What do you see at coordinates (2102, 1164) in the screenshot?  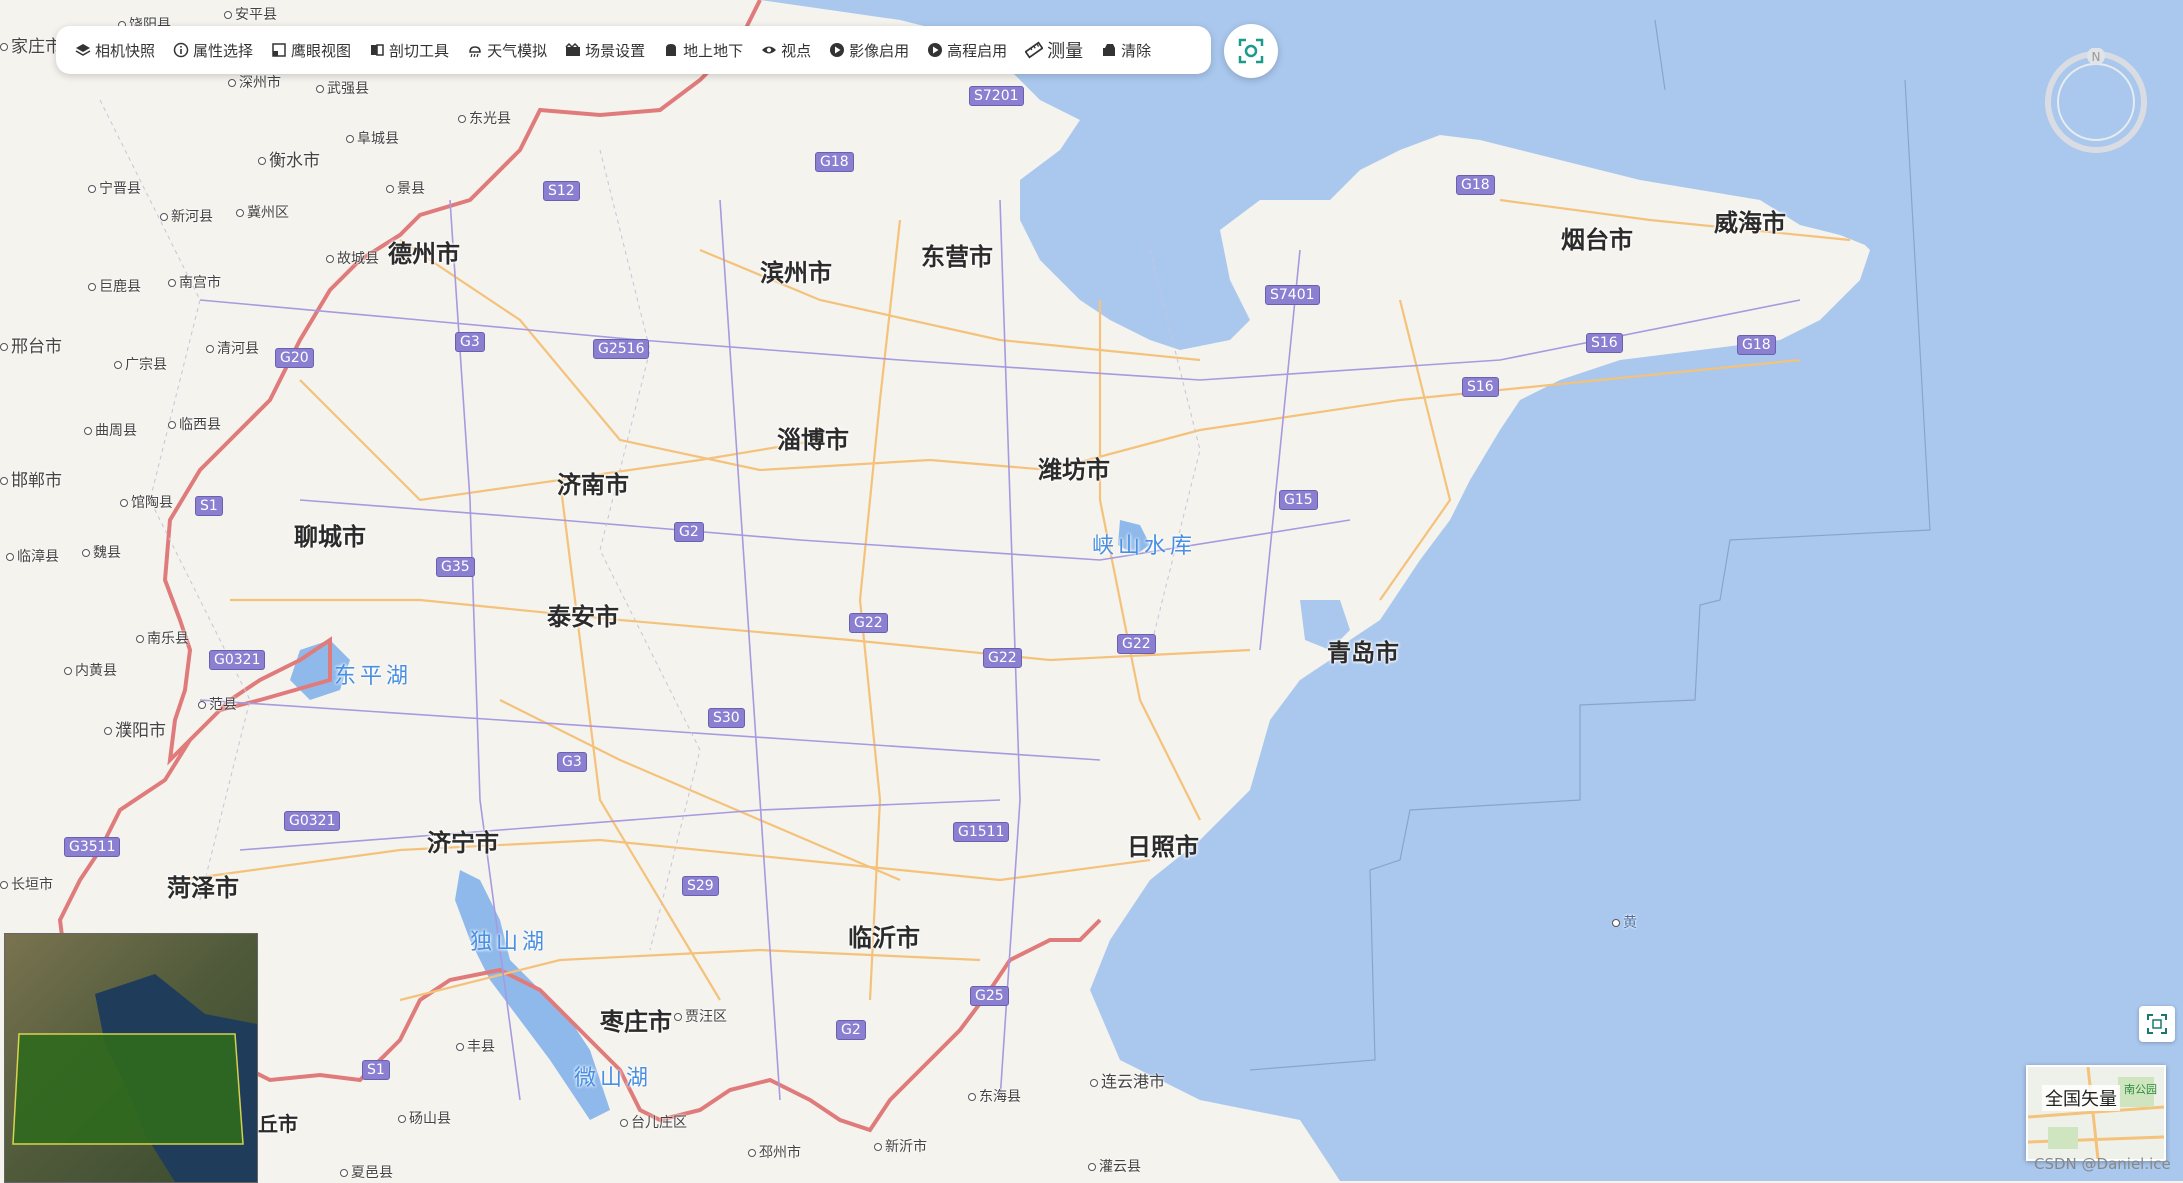 I see `watermark-text: CSDN @Daniel.ice` at bounding box center [2102, 1164].